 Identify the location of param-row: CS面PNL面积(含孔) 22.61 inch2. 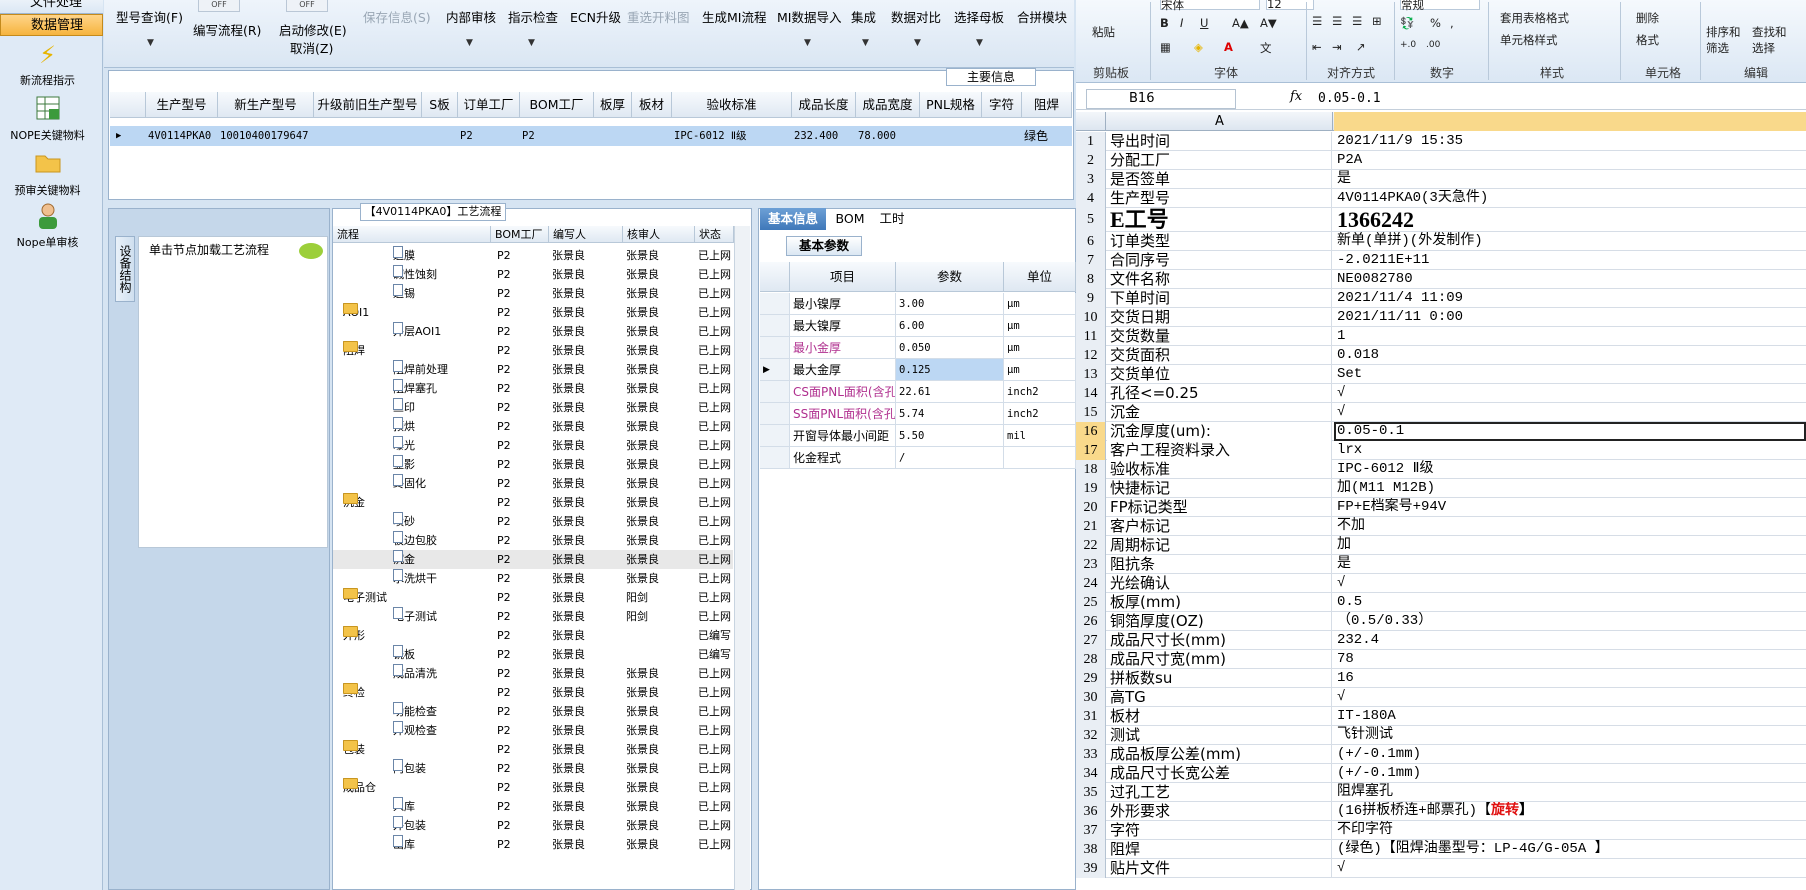
(918, 392).